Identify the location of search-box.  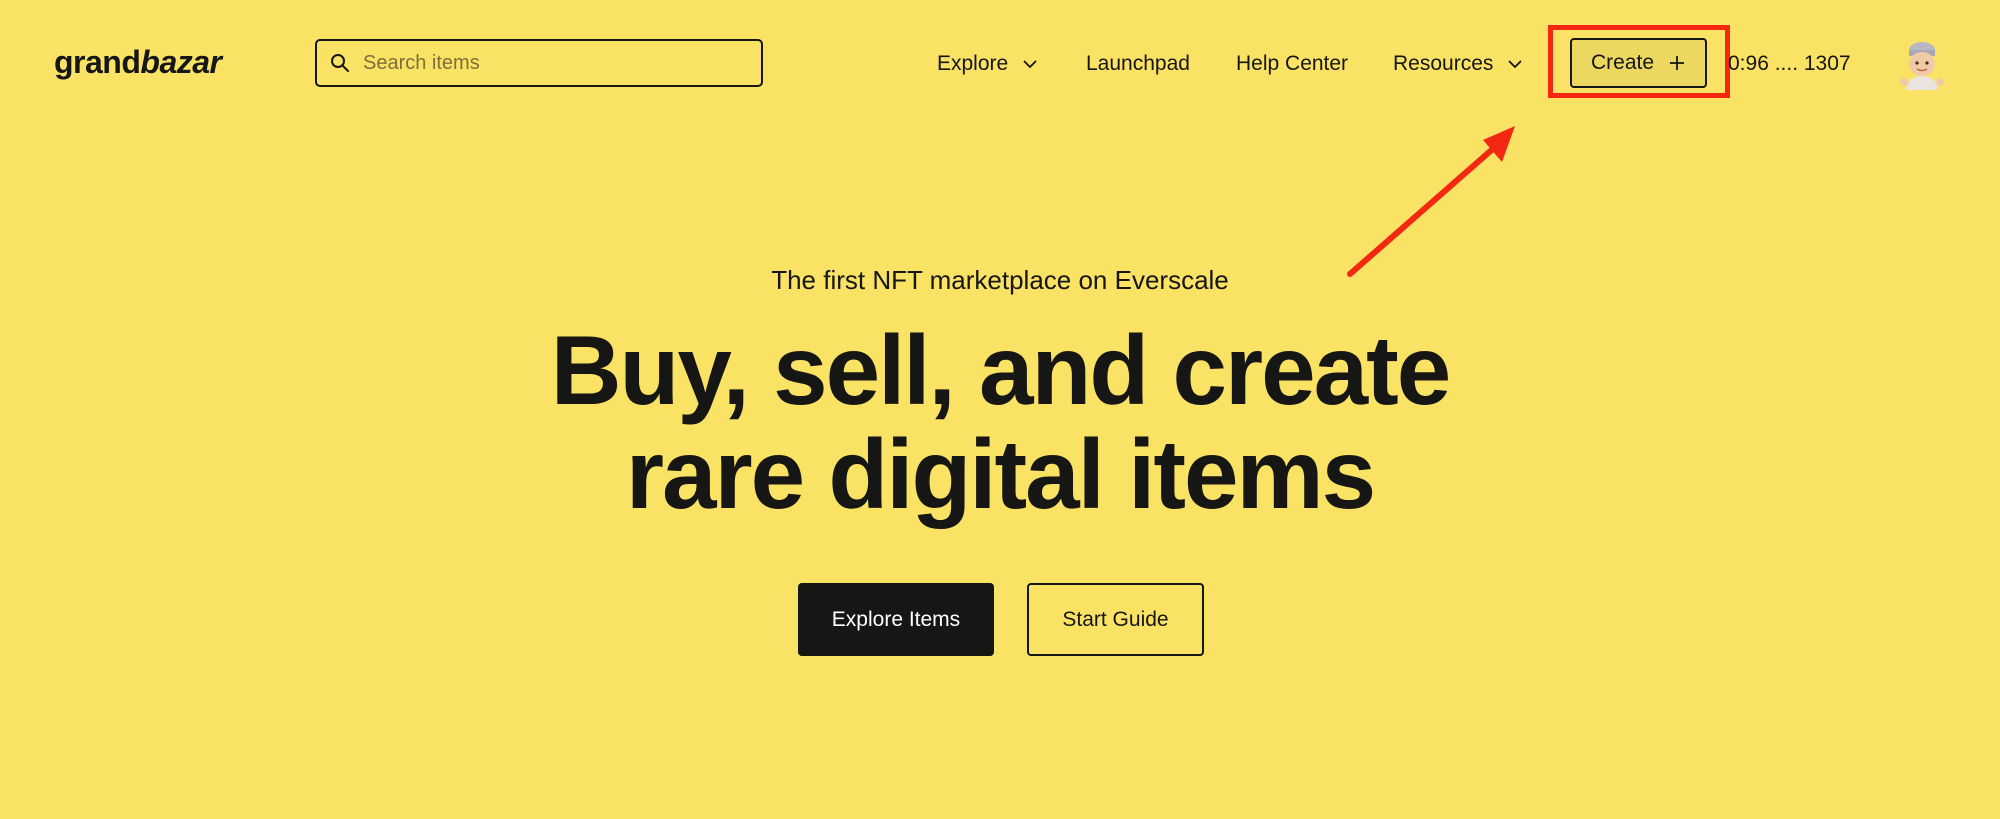
(539, 63).